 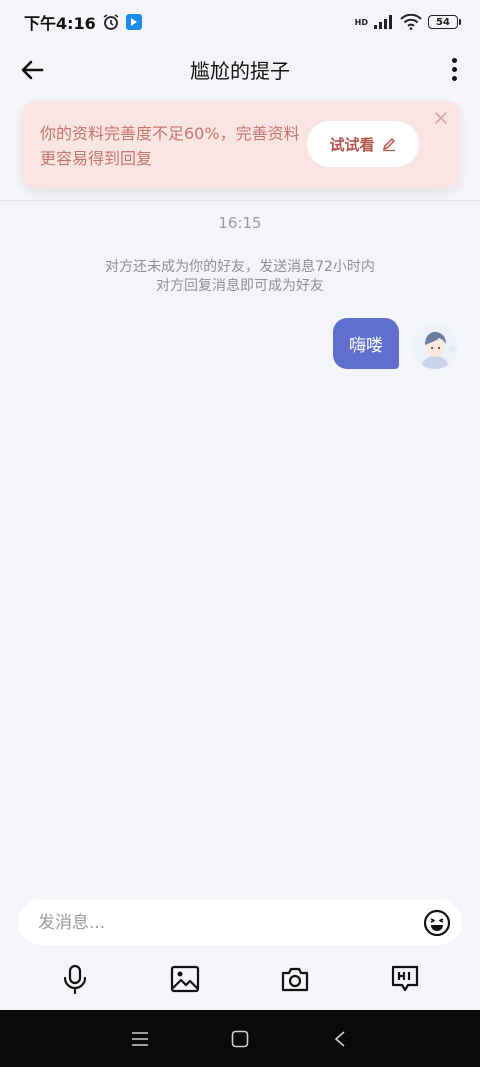 What do you see at coordinates (240, 22) in the screenshot?
I see `status-bar: 下午4:16 HD 54` at bounding box center [240, 22].